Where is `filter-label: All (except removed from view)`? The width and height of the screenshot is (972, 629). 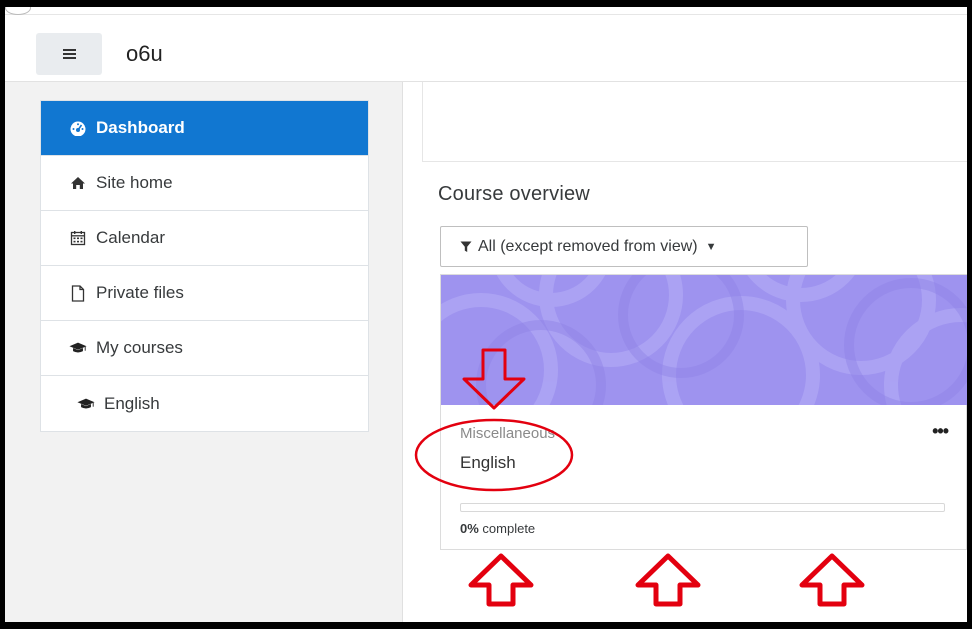 filter-label: All (except removed from view) is located at coordinates (588, 246).